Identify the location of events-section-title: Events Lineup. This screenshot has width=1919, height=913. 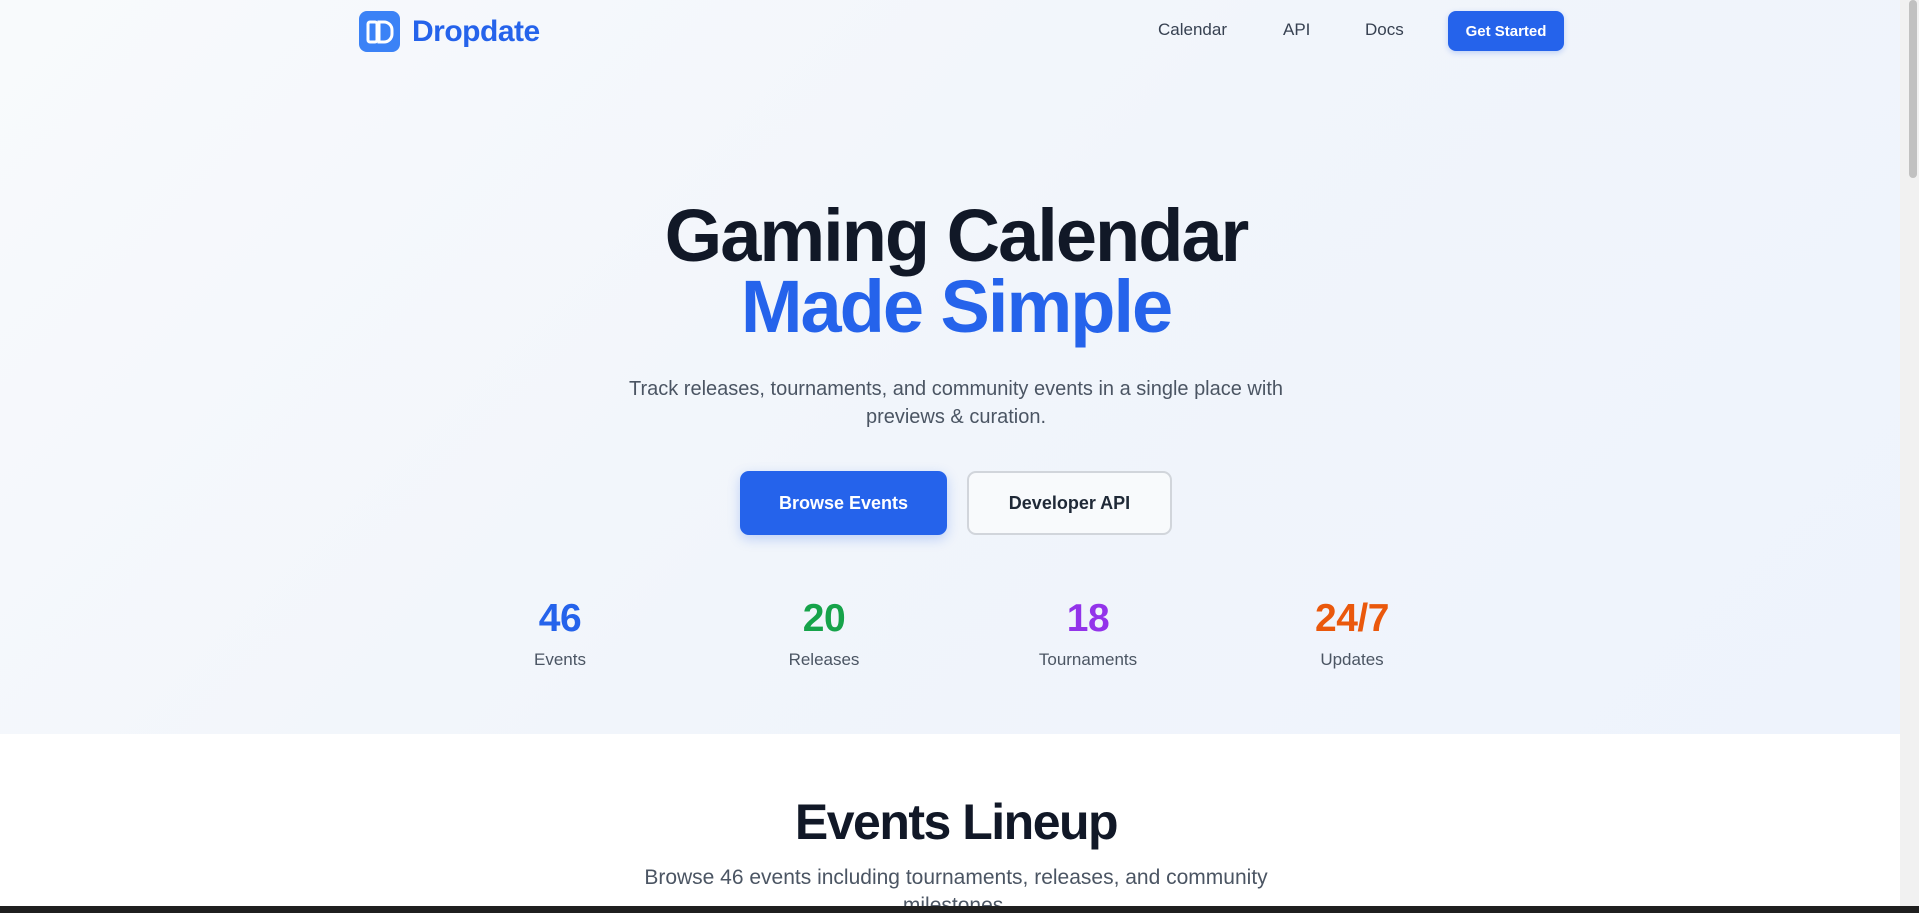
(956, 822).